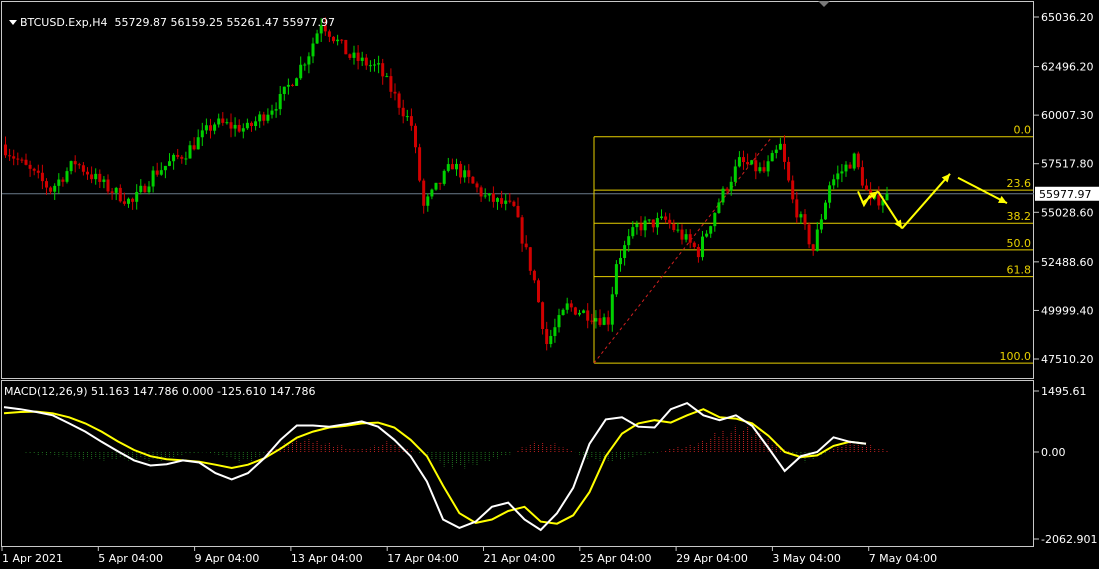 The height and width of the screenshot is (569, 1099). Describe the element at coordinates (224, 22) in the screenshot. I see `ohlc-values: 55729.87 56159.25 55261.47 55977.97` at that location.